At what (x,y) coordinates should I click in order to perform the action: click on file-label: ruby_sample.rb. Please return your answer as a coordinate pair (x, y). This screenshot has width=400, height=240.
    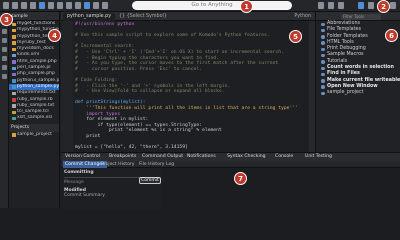
    Looking at the image, I should click on (35, 99).